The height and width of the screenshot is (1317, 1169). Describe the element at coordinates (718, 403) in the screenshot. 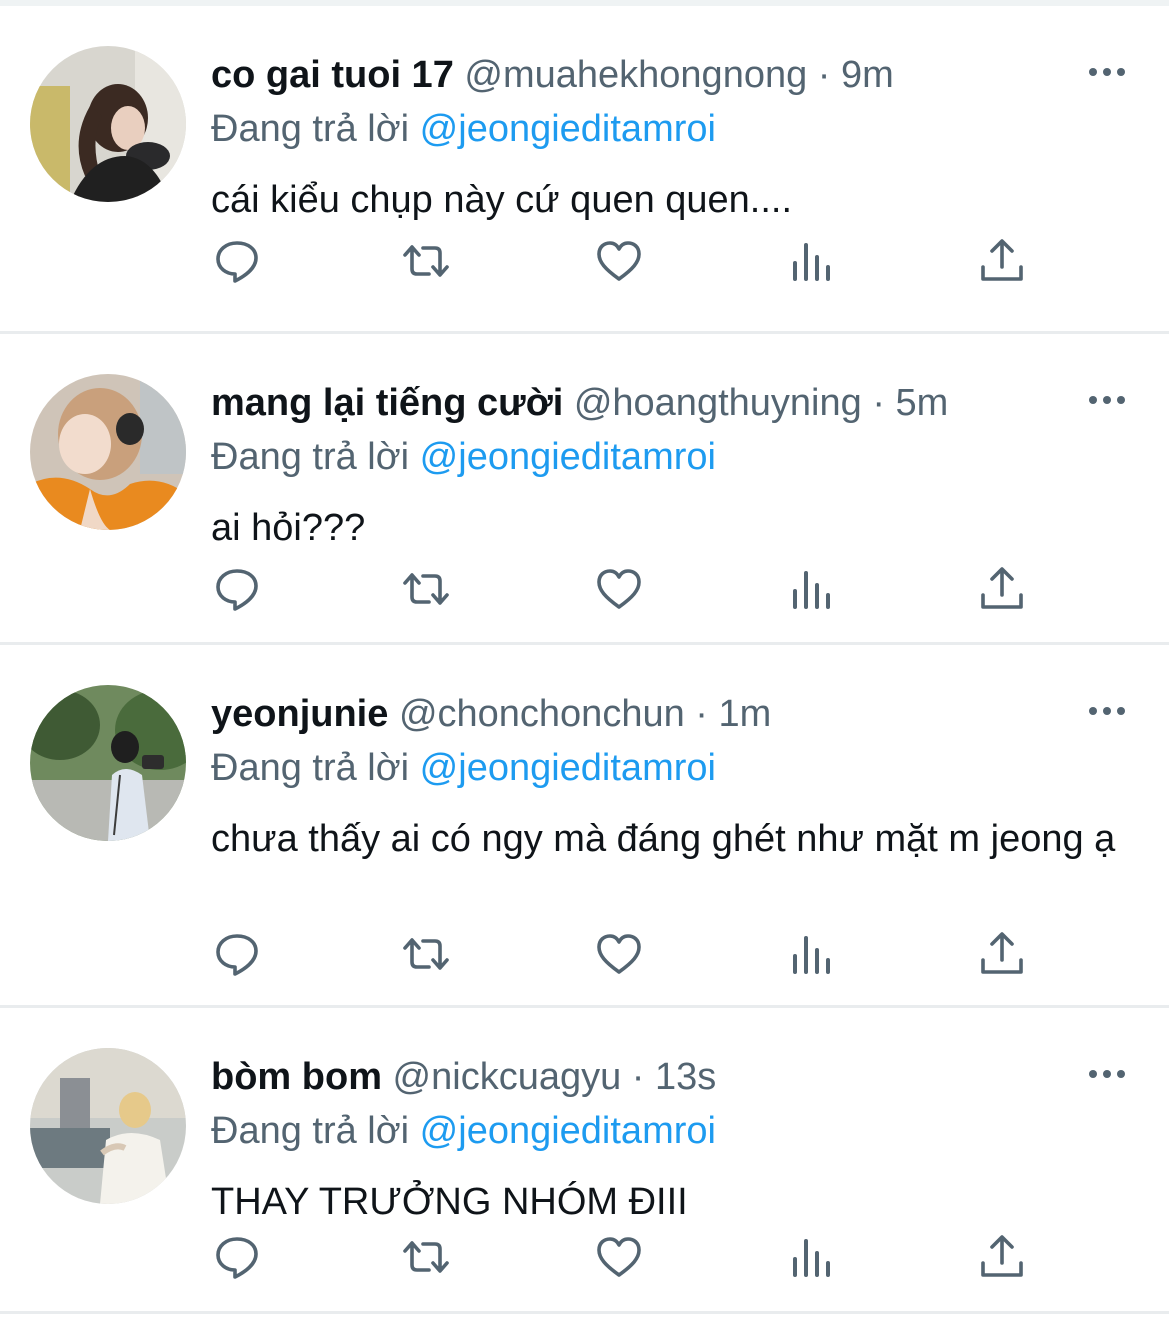

I see `user-handle: @hoangthuyning` at that location.